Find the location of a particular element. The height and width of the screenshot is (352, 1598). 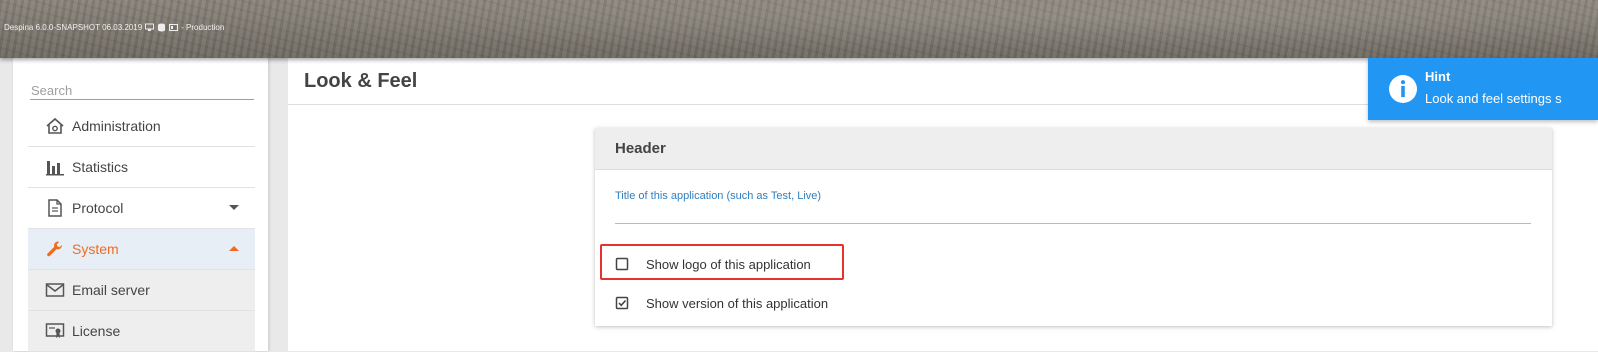

sidebar-item-label: Administration is located at coordinates (116, 126).